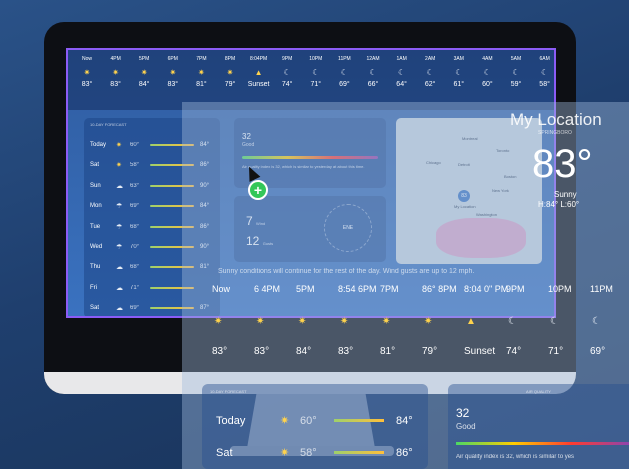  I want to click on hour-label: 5AM, so click(516, 59).